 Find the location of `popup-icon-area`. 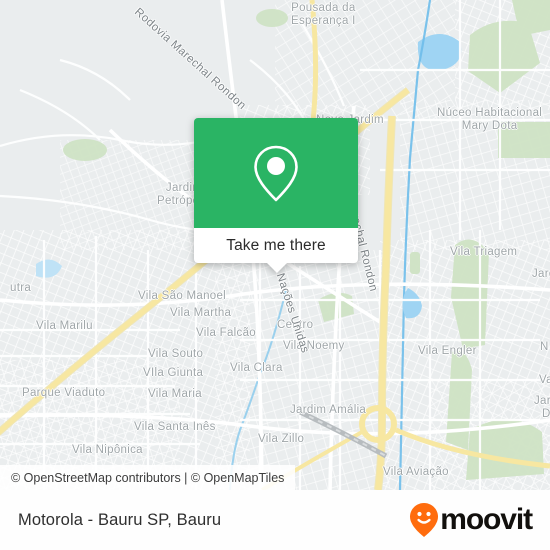

popup-icon-area is located at coordinates (276, 173).